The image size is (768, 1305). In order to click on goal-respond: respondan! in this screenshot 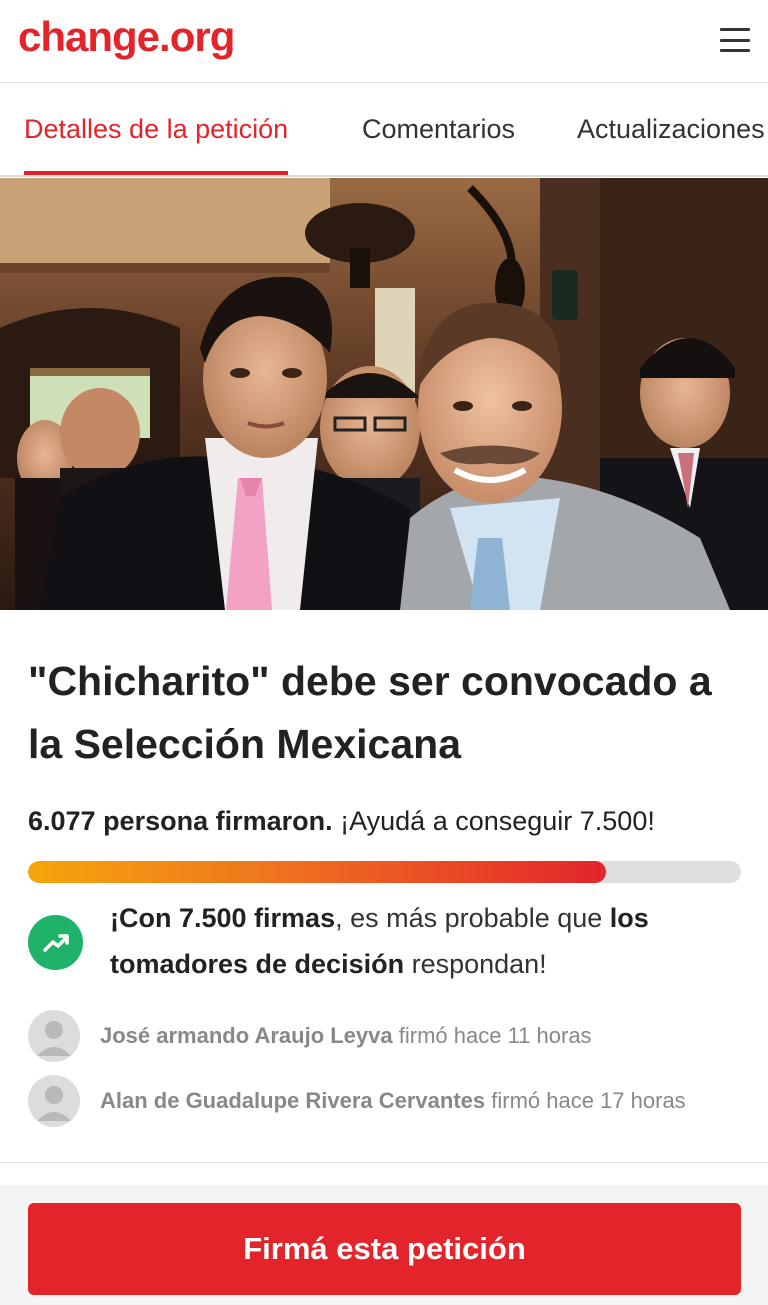, I will do `click(475, 964)`.